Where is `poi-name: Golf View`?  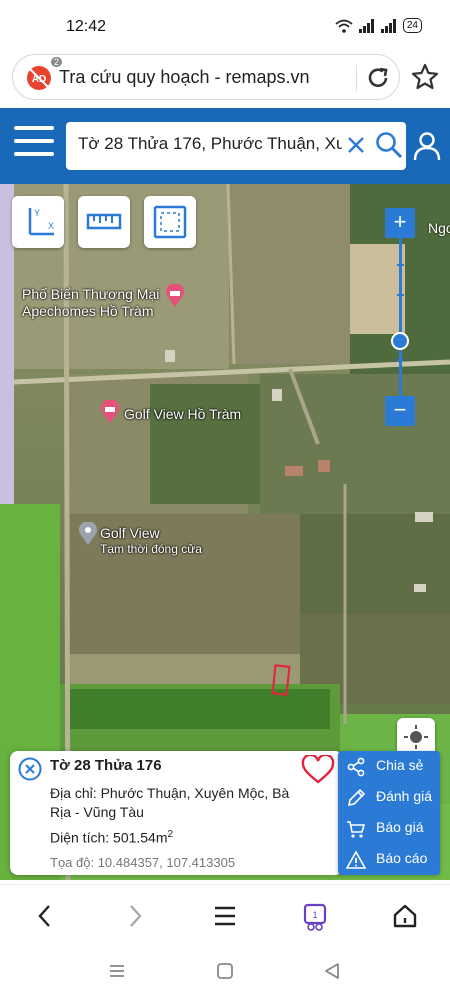 poi-name: Golf View is located at coordinates (130, 533).